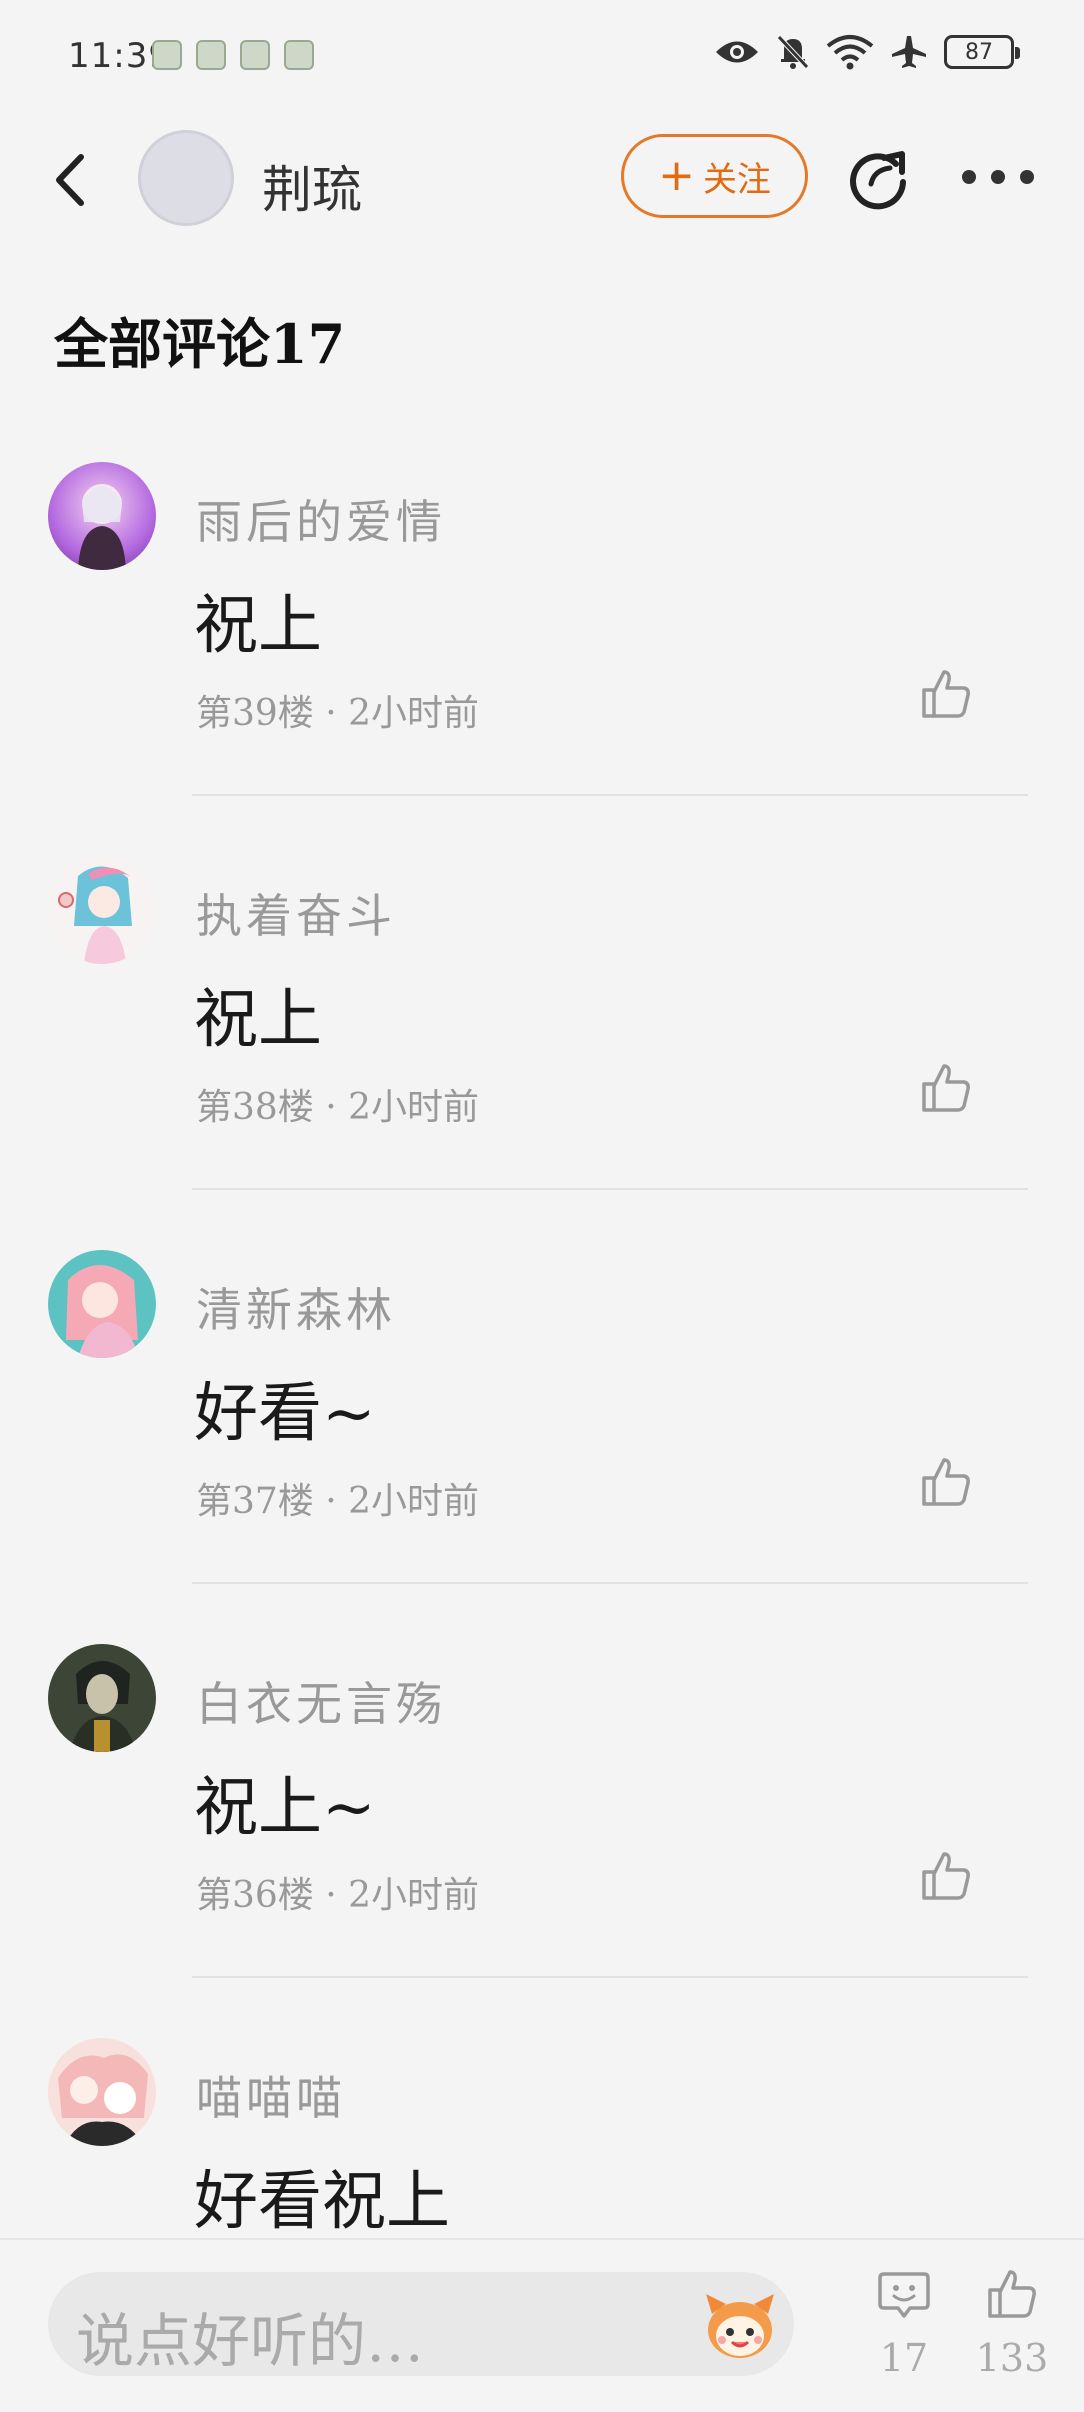 The width and height of the screenshot is (1084, 2412). I want to click on follow-label: 关注, so click(736, 179).